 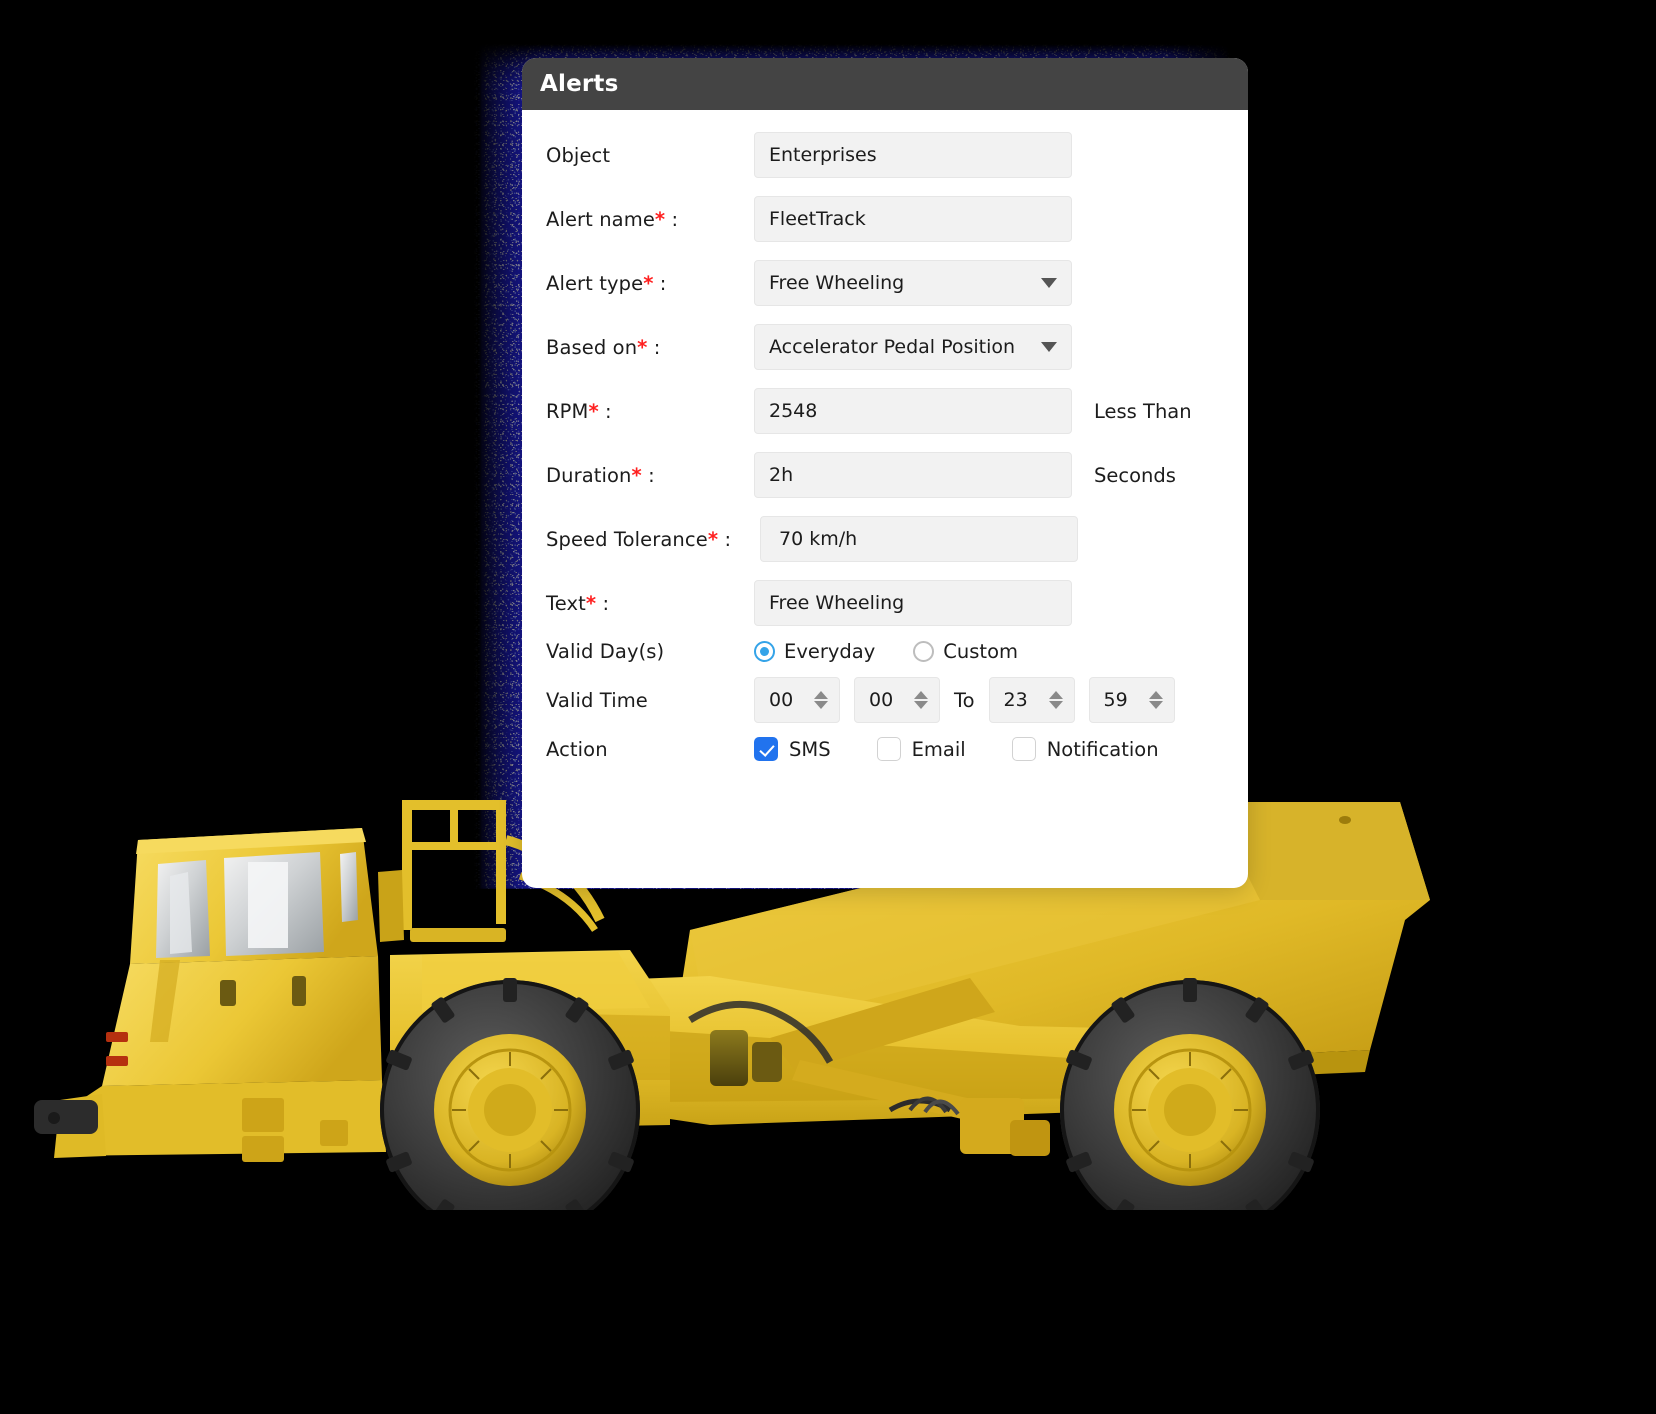 I want to click on action-label: Action, so click(x=577, y=749).